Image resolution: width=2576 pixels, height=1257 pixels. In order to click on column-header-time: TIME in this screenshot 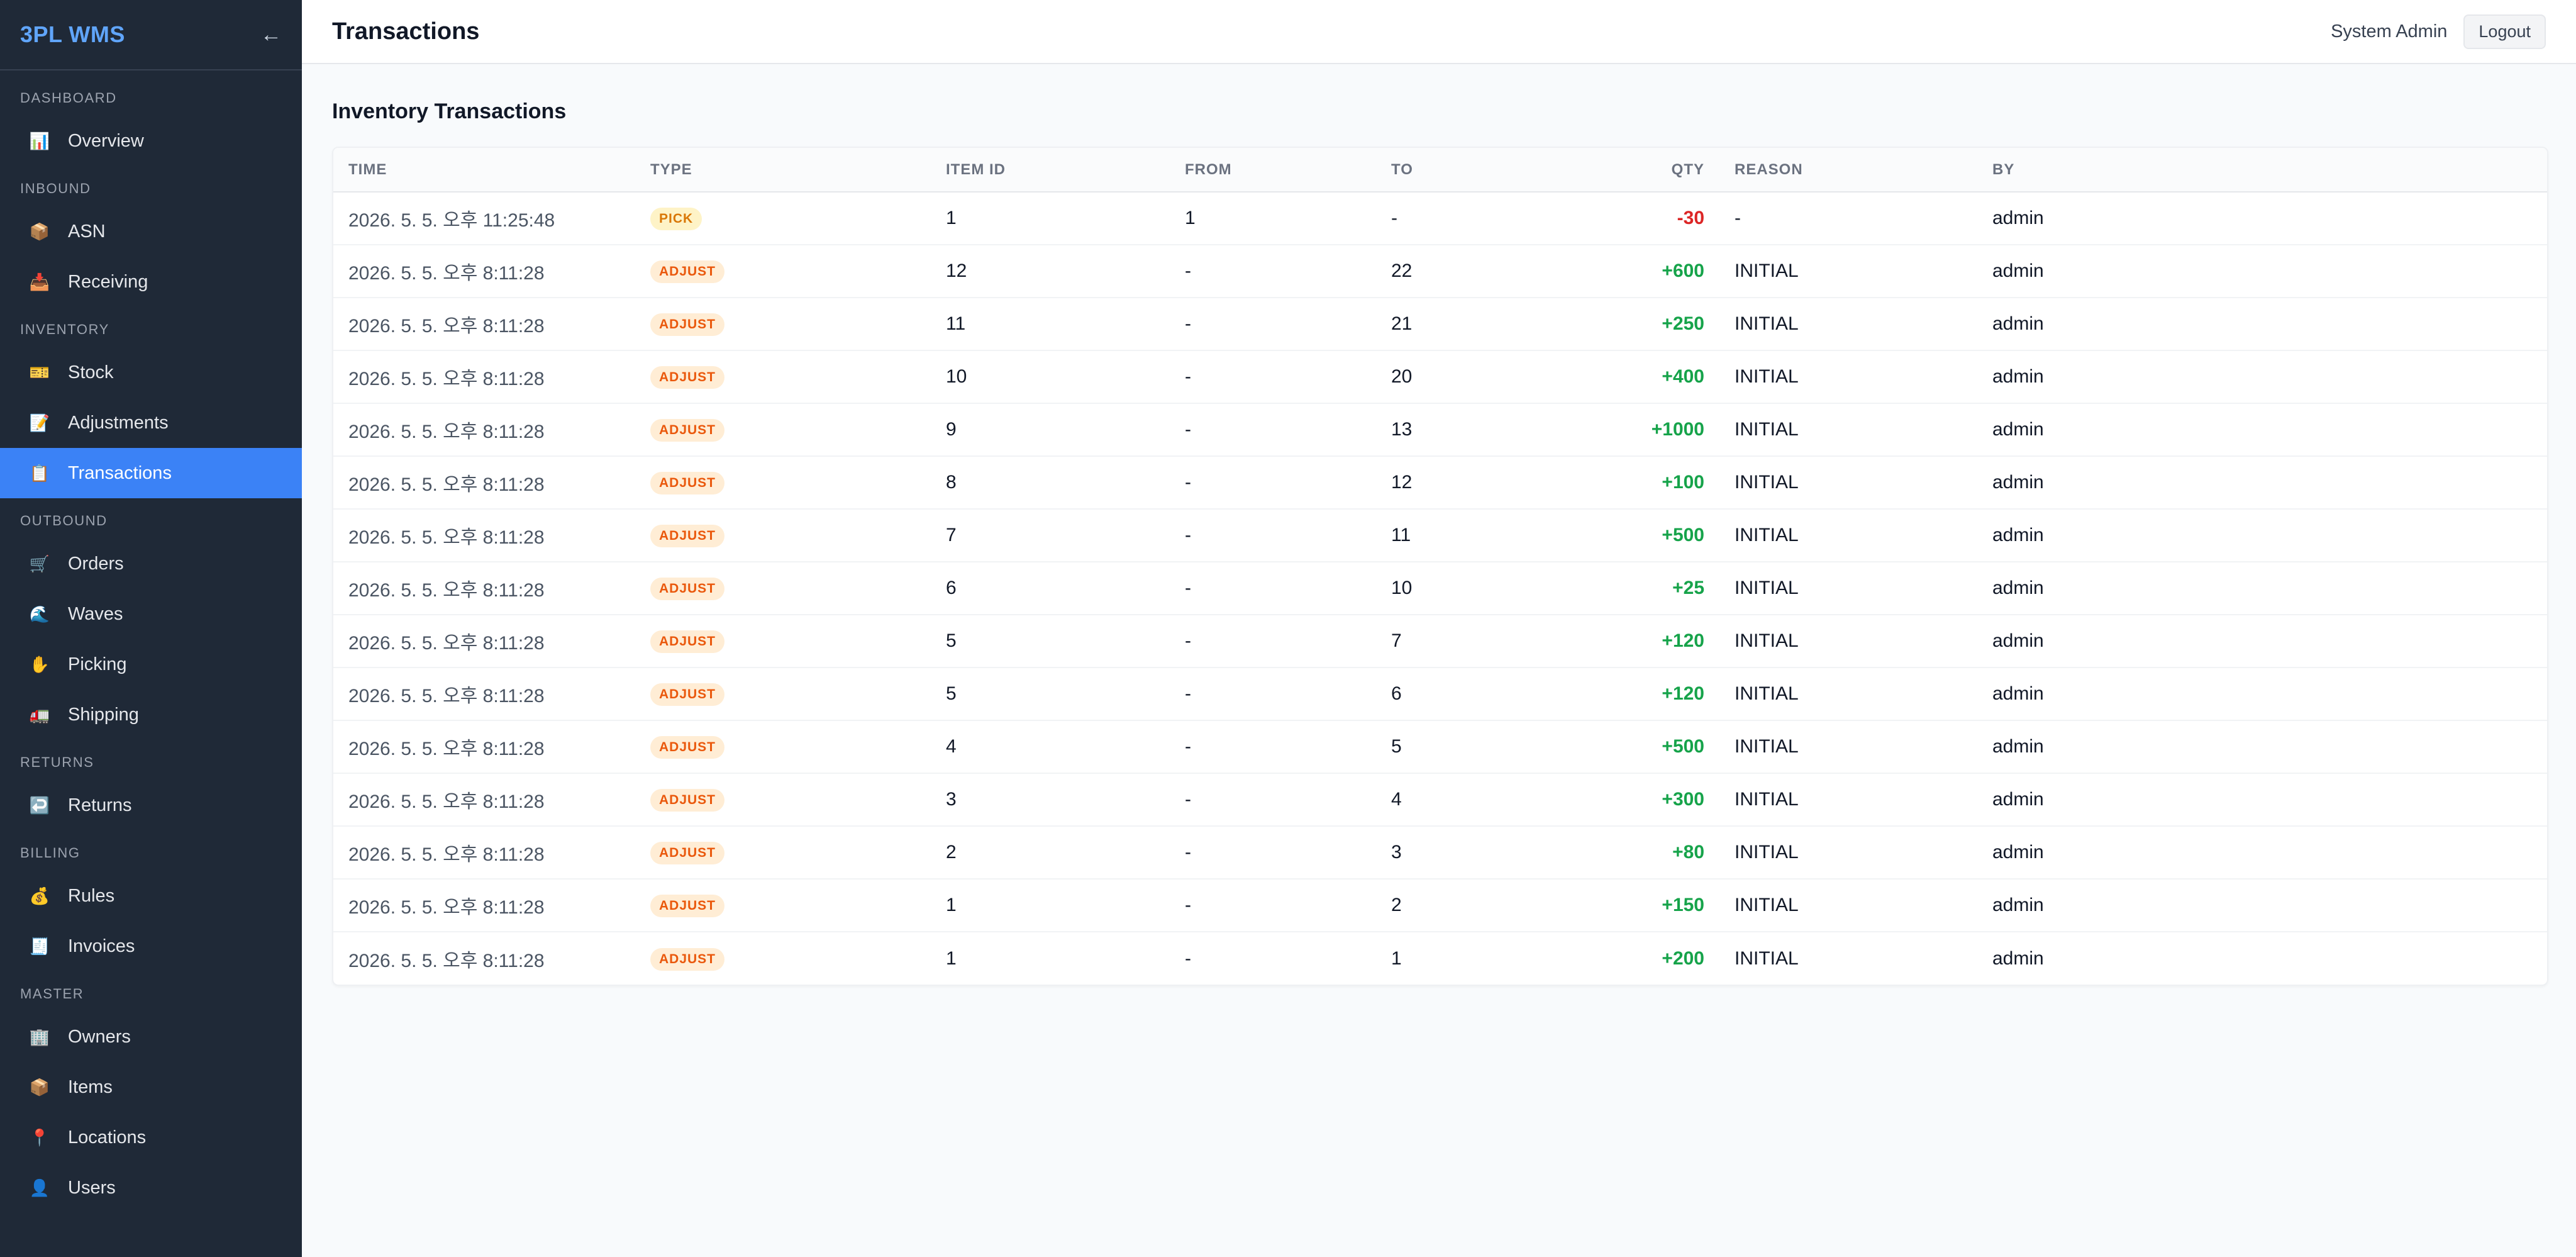, I will do `click(484, 170)`.